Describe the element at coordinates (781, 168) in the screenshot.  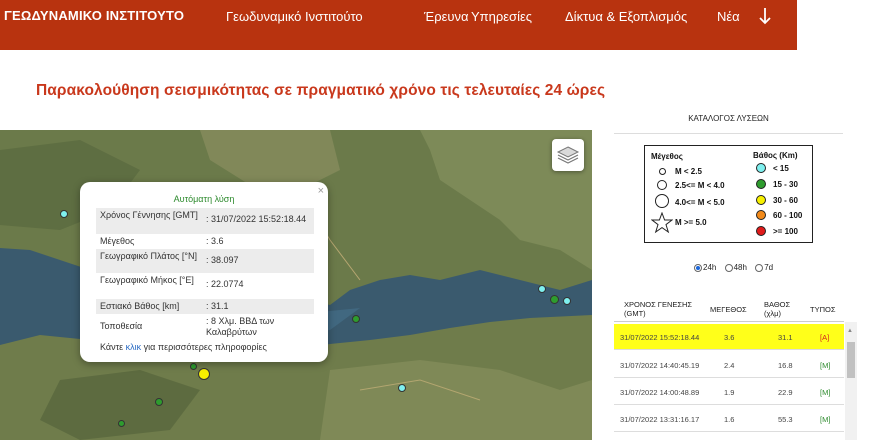
I see `legend-depth-item: < 15` at that location.